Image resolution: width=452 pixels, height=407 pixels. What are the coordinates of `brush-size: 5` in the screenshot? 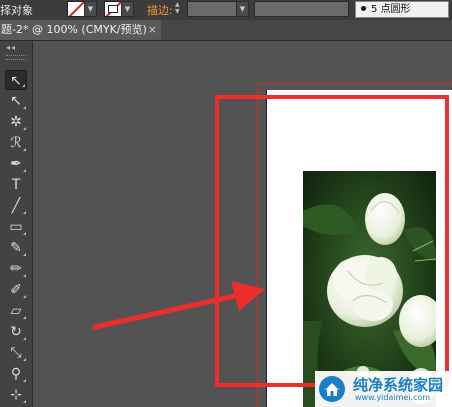 It's located at (374, 9).